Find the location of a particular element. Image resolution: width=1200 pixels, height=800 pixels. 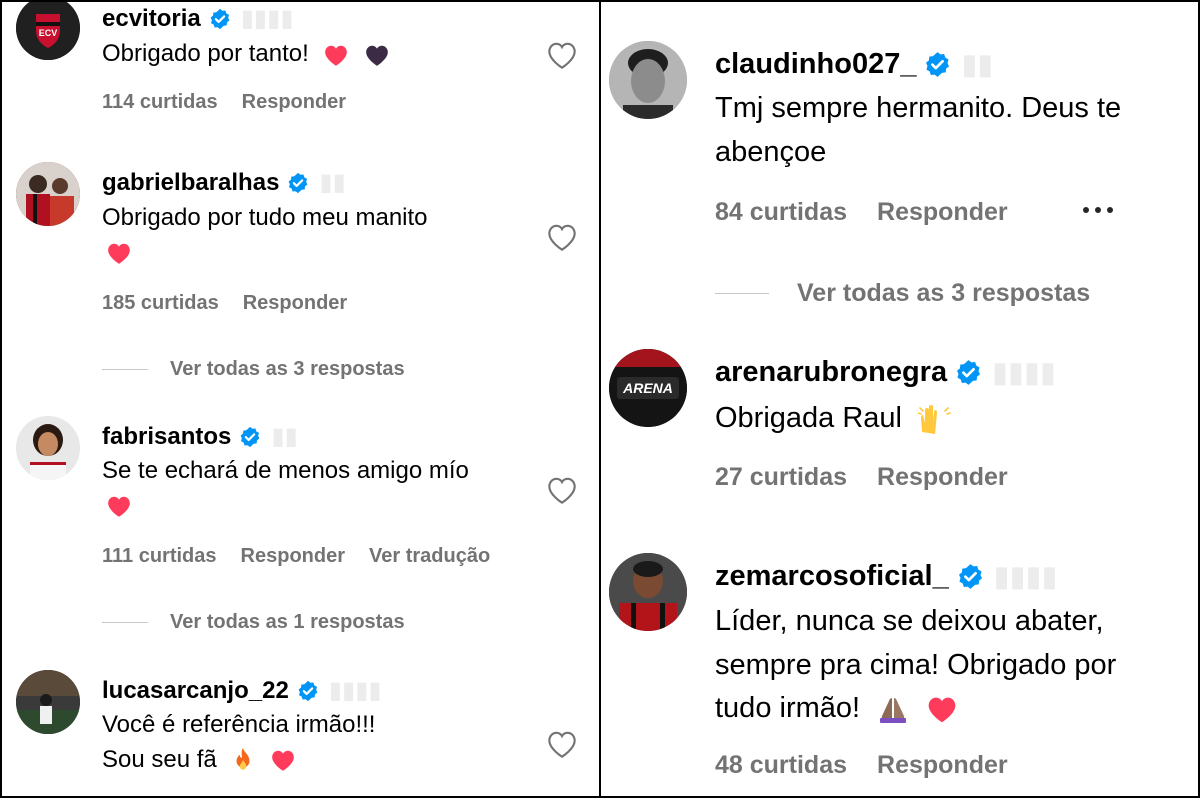

comment-line: Obrigada Raul is located at coordinates (808, 418).